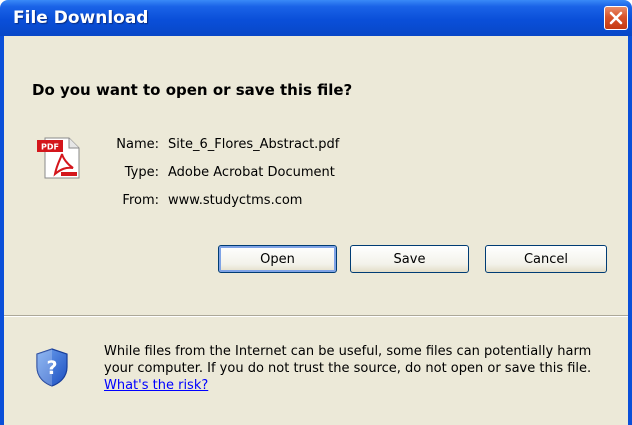  What do you see at coordinates (409, 259) in the screenshot?
I see `save-button: Save` at bounding box center [409, 259].